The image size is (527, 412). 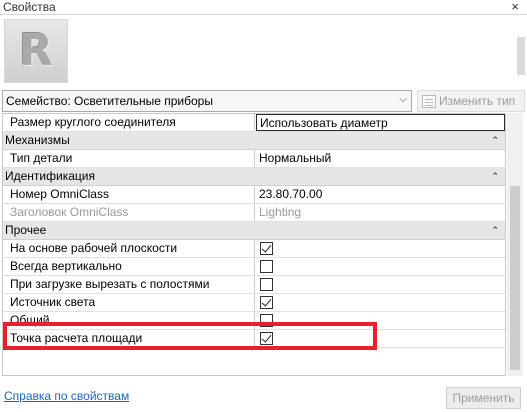 I want to click on property-row-work-plane-based: На основе рабочей плоскости, so click(x=254, y=249).